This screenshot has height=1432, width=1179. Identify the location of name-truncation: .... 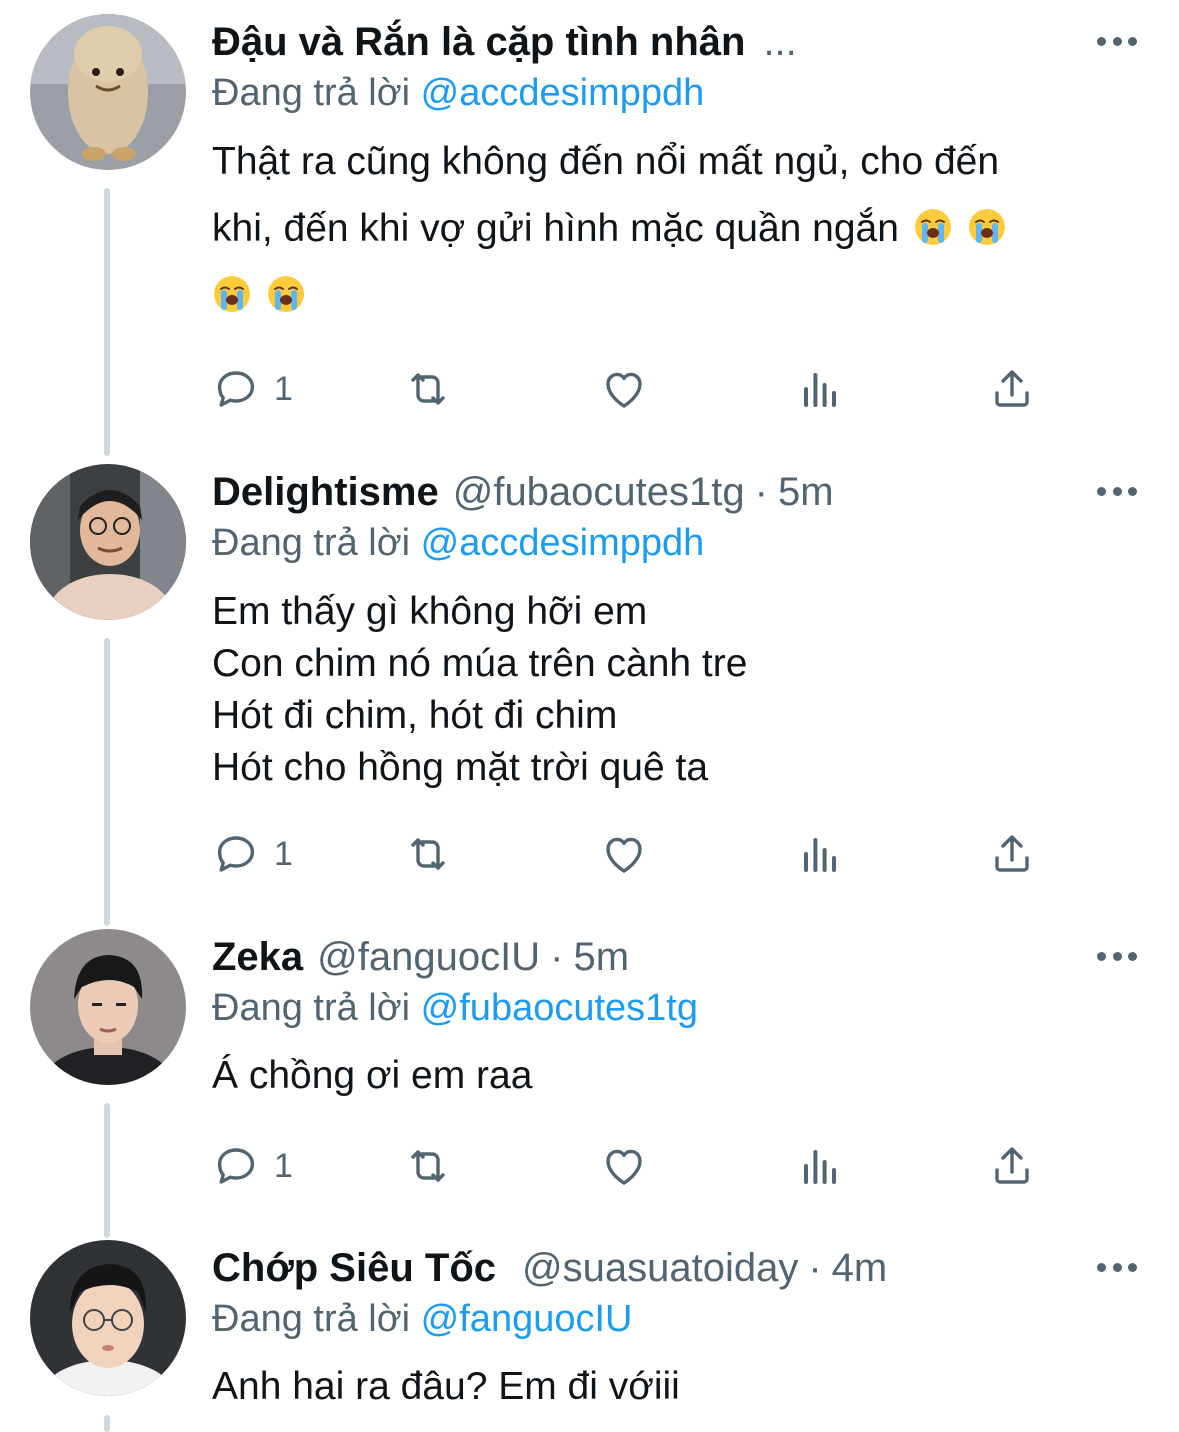
(780, 41).